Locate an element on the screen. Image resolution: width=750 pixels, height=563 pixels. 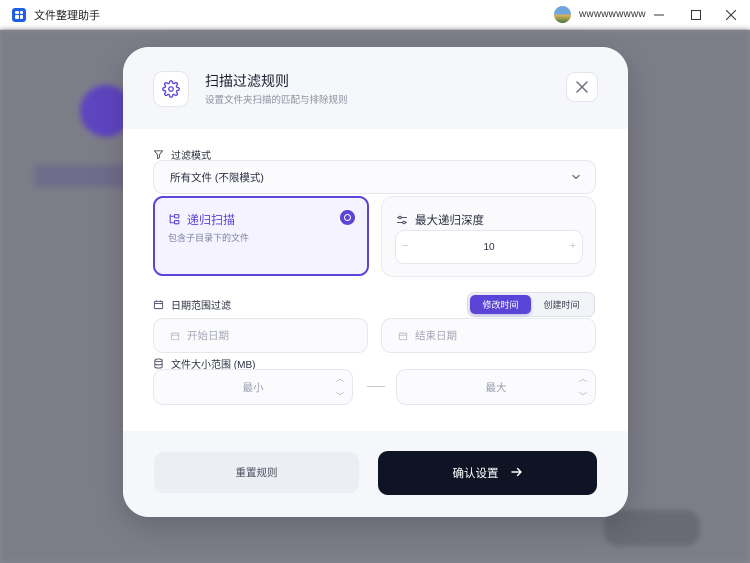
max-depth-value: 10 is located at coordinates (488, 247).